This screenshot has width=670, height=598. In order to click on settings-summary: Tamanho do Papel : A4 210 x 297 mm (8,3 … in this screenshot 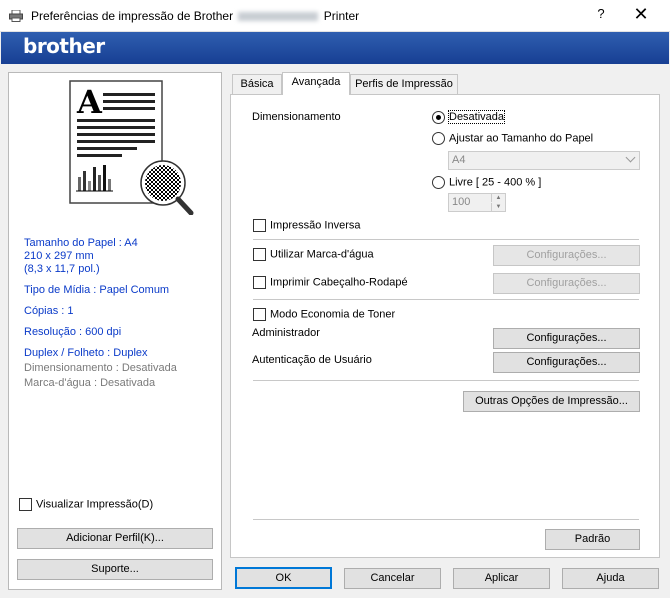, I will do `click(121, 313)`.